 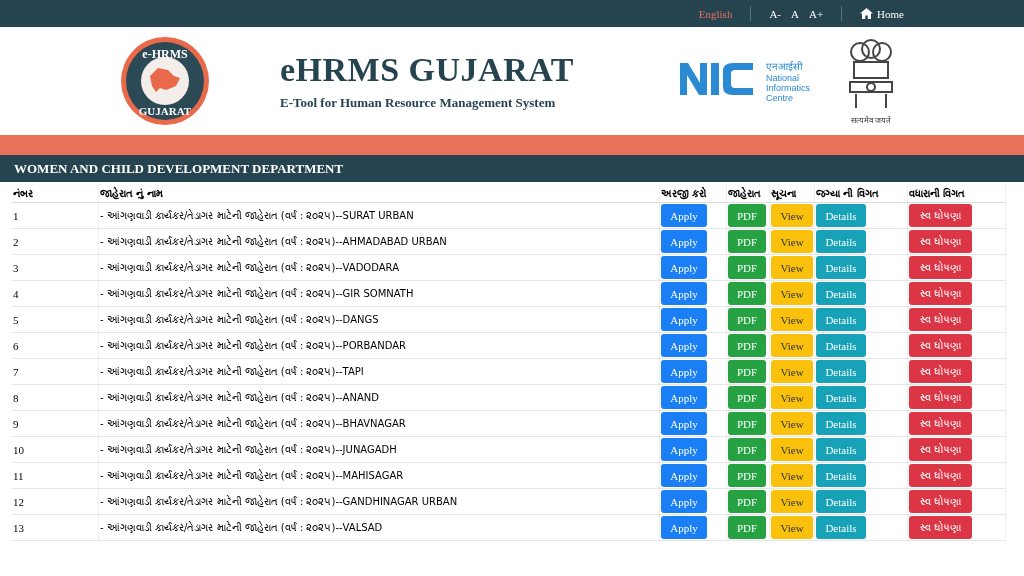 What do you see at coordinates (512, 168) in the screenshot?
I see `department-heading: WOMEN AND CHILD DEVELOPMENT DEPARTMENT` at bounding box center [512, 168].